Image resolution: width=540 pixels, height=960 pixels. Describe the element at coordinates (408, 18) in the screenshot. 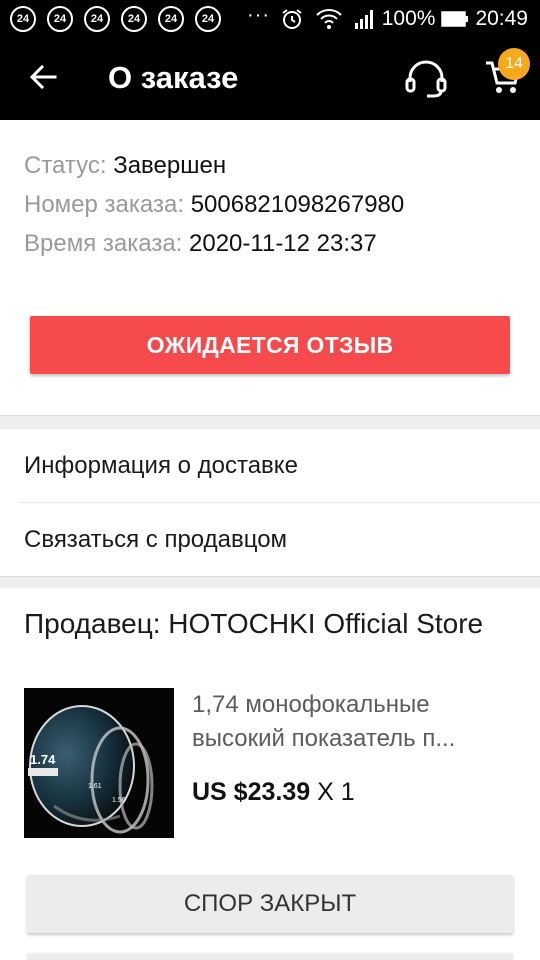

I see `battery-percent: 100%` at that location.